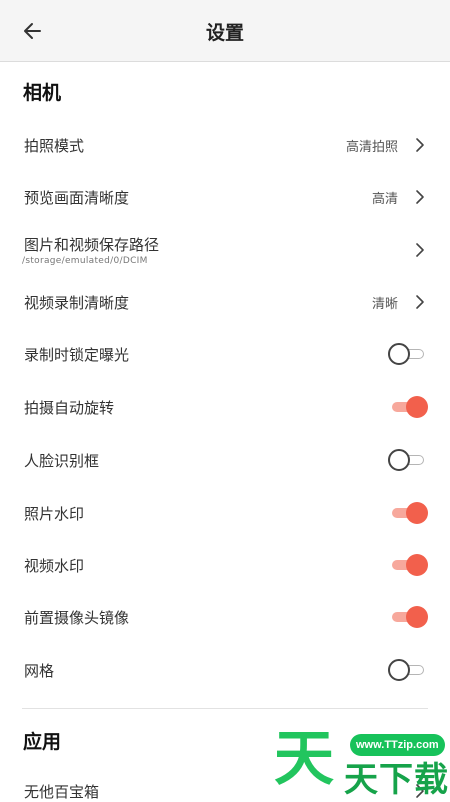 The width and height of the screenshot is (450, 802). I want to click on setting-label: 拍照模式, so click(54, 146).